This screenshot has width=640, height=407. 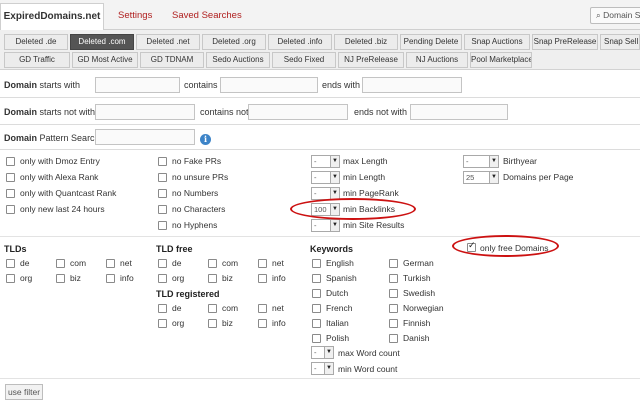 I want to click on min-site-results-select: - ▼, so click(x=325, y=225).